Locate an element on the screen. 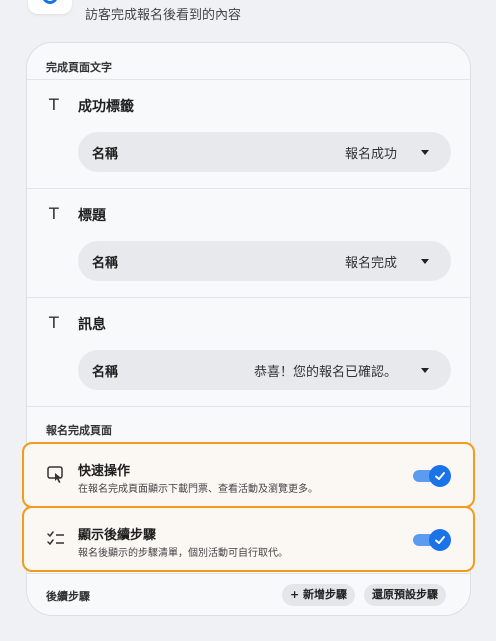 The width and height of the screenshot is (496, 641). show-next-steps-switch is located at coordinates (432, 540).